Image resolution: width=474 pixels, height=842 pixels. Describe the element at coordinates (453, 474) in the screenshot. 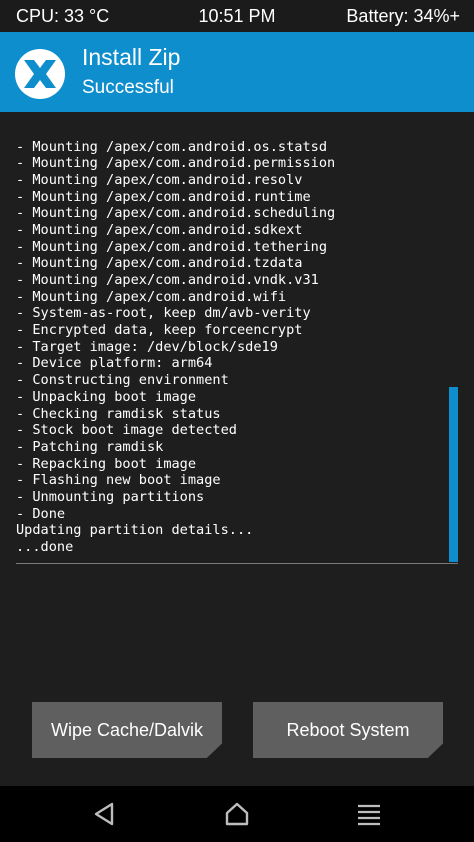

I see `console-scrollbar` at that location.